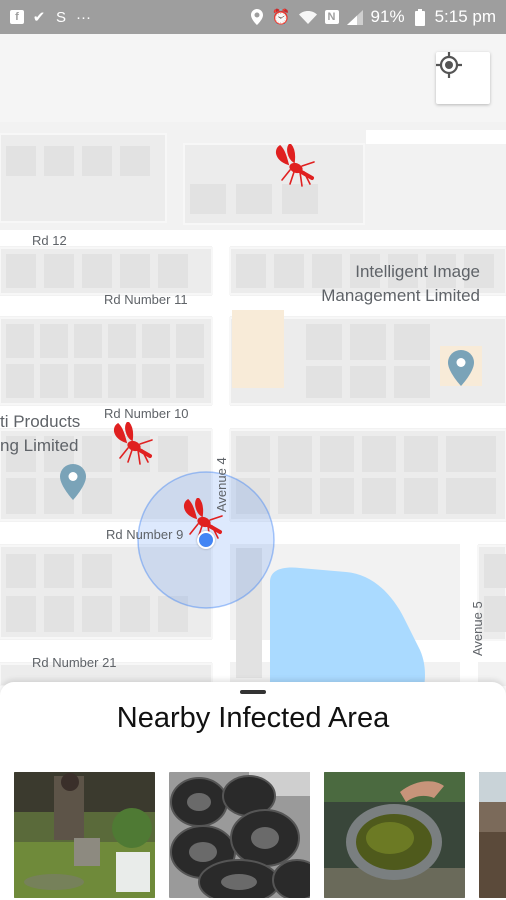  What do you see at coordinates (492, 835) in the screenshot?
I see `thumbnail-partial` at bounding box center [492, 835].